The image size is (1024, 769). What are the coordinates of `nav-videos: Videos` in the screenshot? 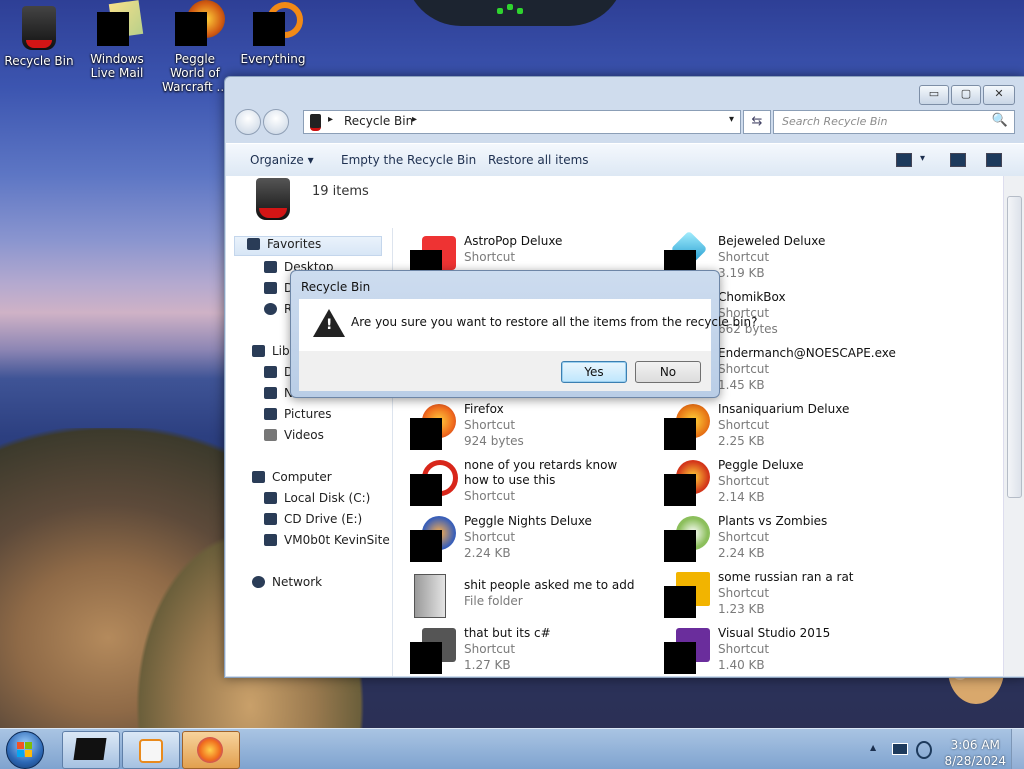 It's located at (294, 435).